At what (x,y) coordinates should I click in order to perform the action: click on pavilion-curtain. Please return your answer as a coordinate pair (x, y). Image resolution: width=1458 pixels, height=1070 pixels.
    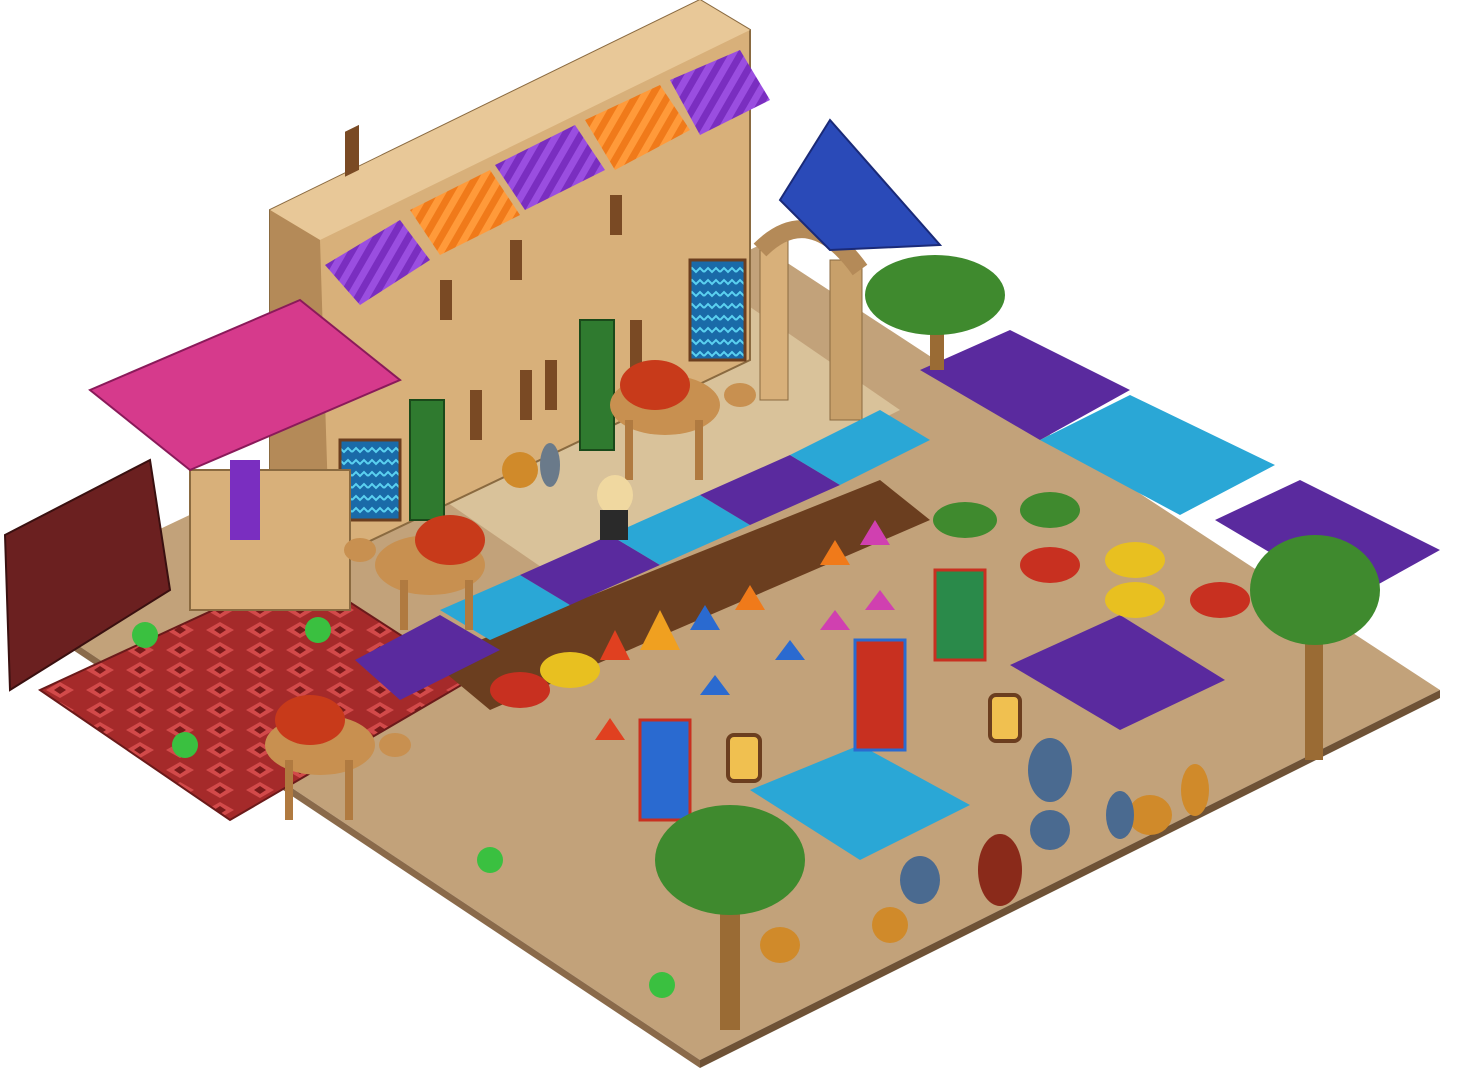
    Looking at the image, I should click on (245, 500).